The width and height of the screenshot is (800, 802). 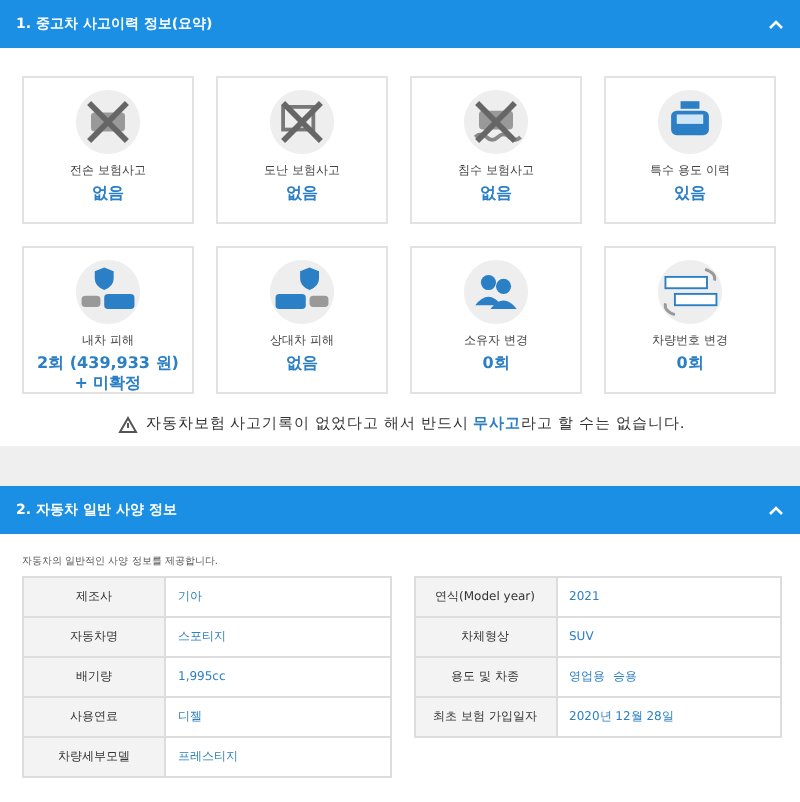 I want to click on license-plate-icon, so click(x=690, y=292).